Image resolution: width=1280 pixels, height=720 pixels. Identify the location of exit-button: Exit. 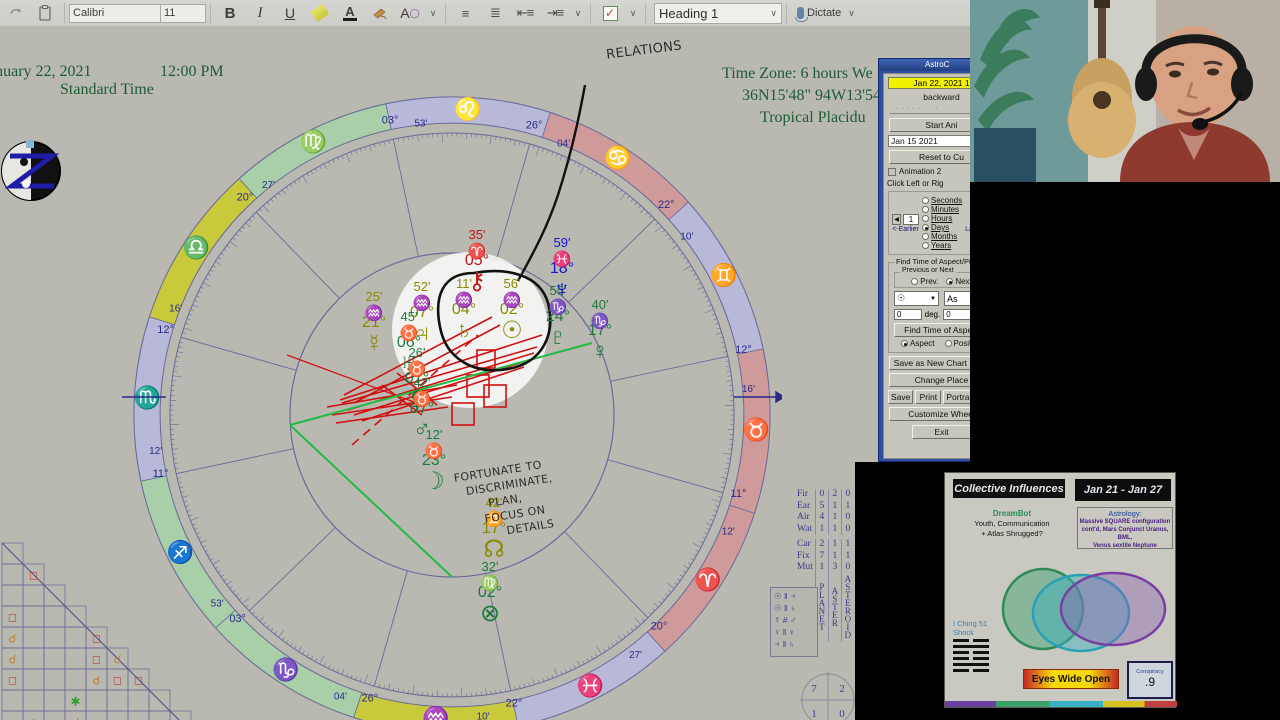
(941, 432).